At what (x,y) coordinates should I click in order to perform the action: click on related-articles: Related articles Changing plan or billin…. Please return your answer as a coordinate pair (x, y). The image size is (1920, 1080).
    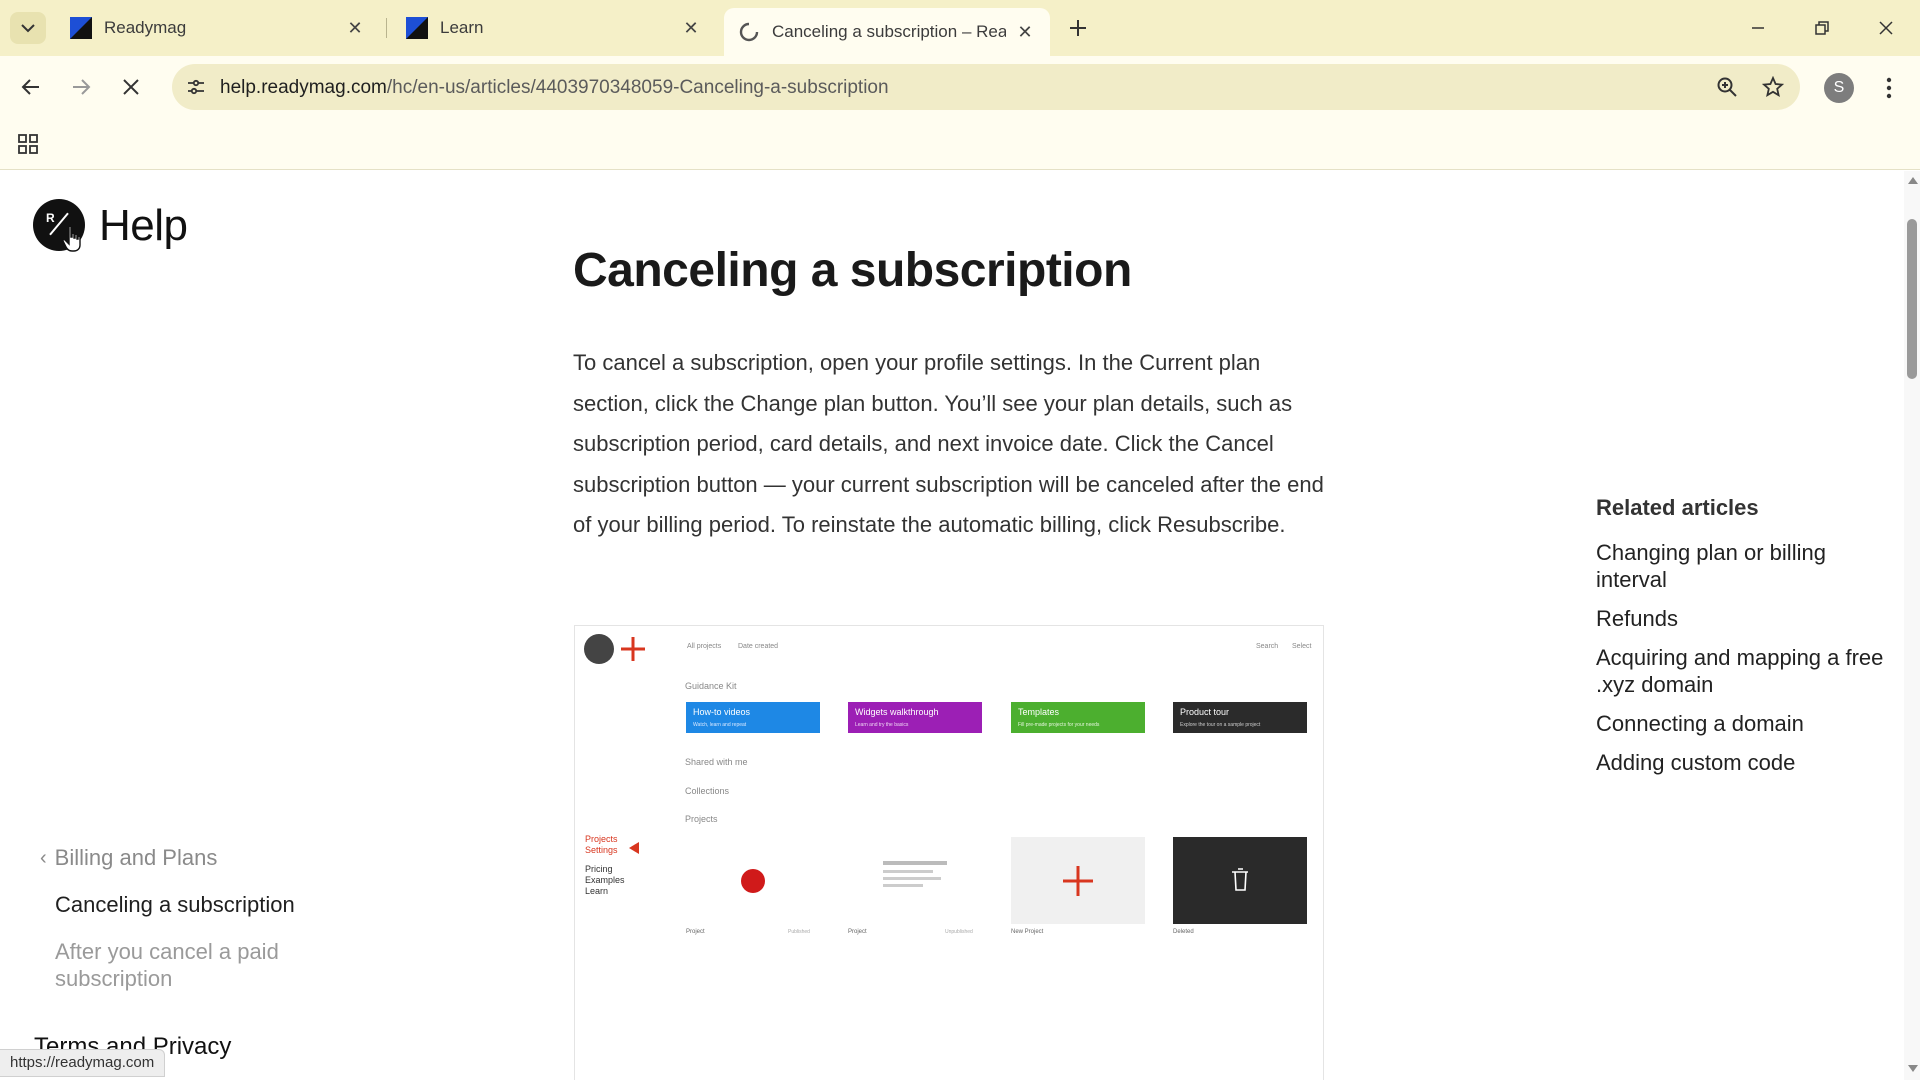
    Looking at the image, I should click on (1741, 641).